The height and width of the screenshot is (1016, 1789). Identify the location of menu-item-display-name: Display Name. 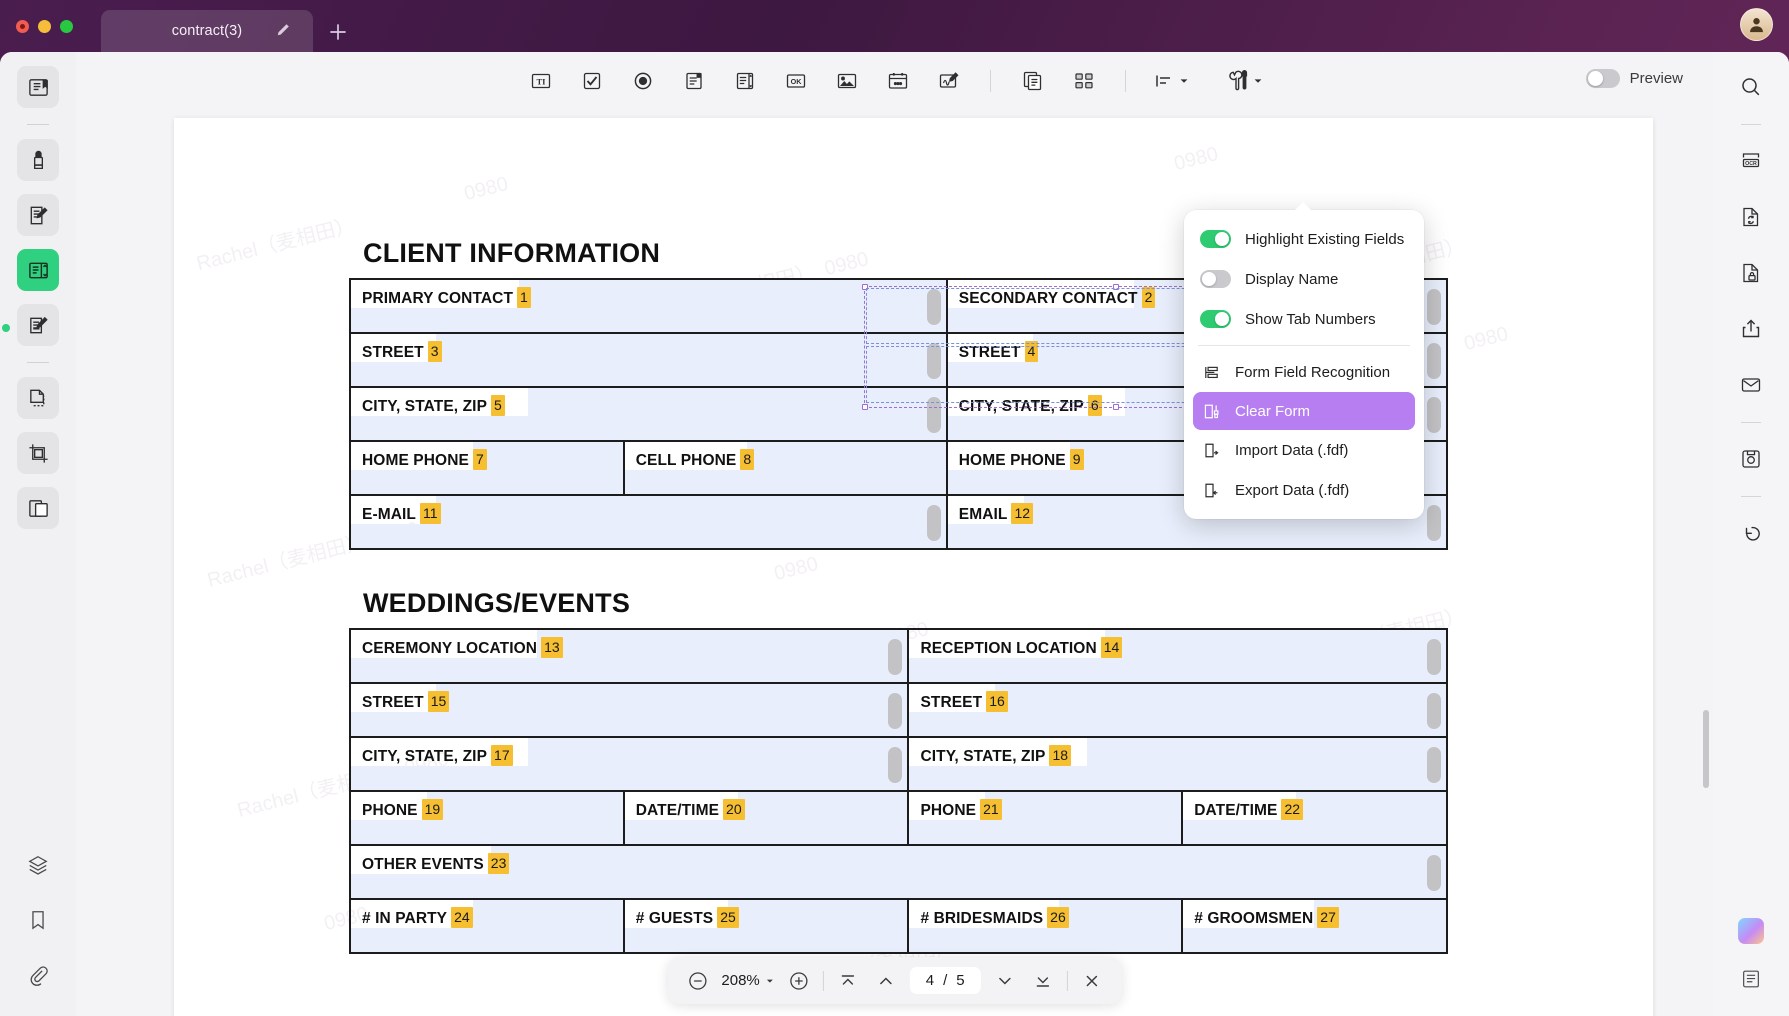
(1304, 279).